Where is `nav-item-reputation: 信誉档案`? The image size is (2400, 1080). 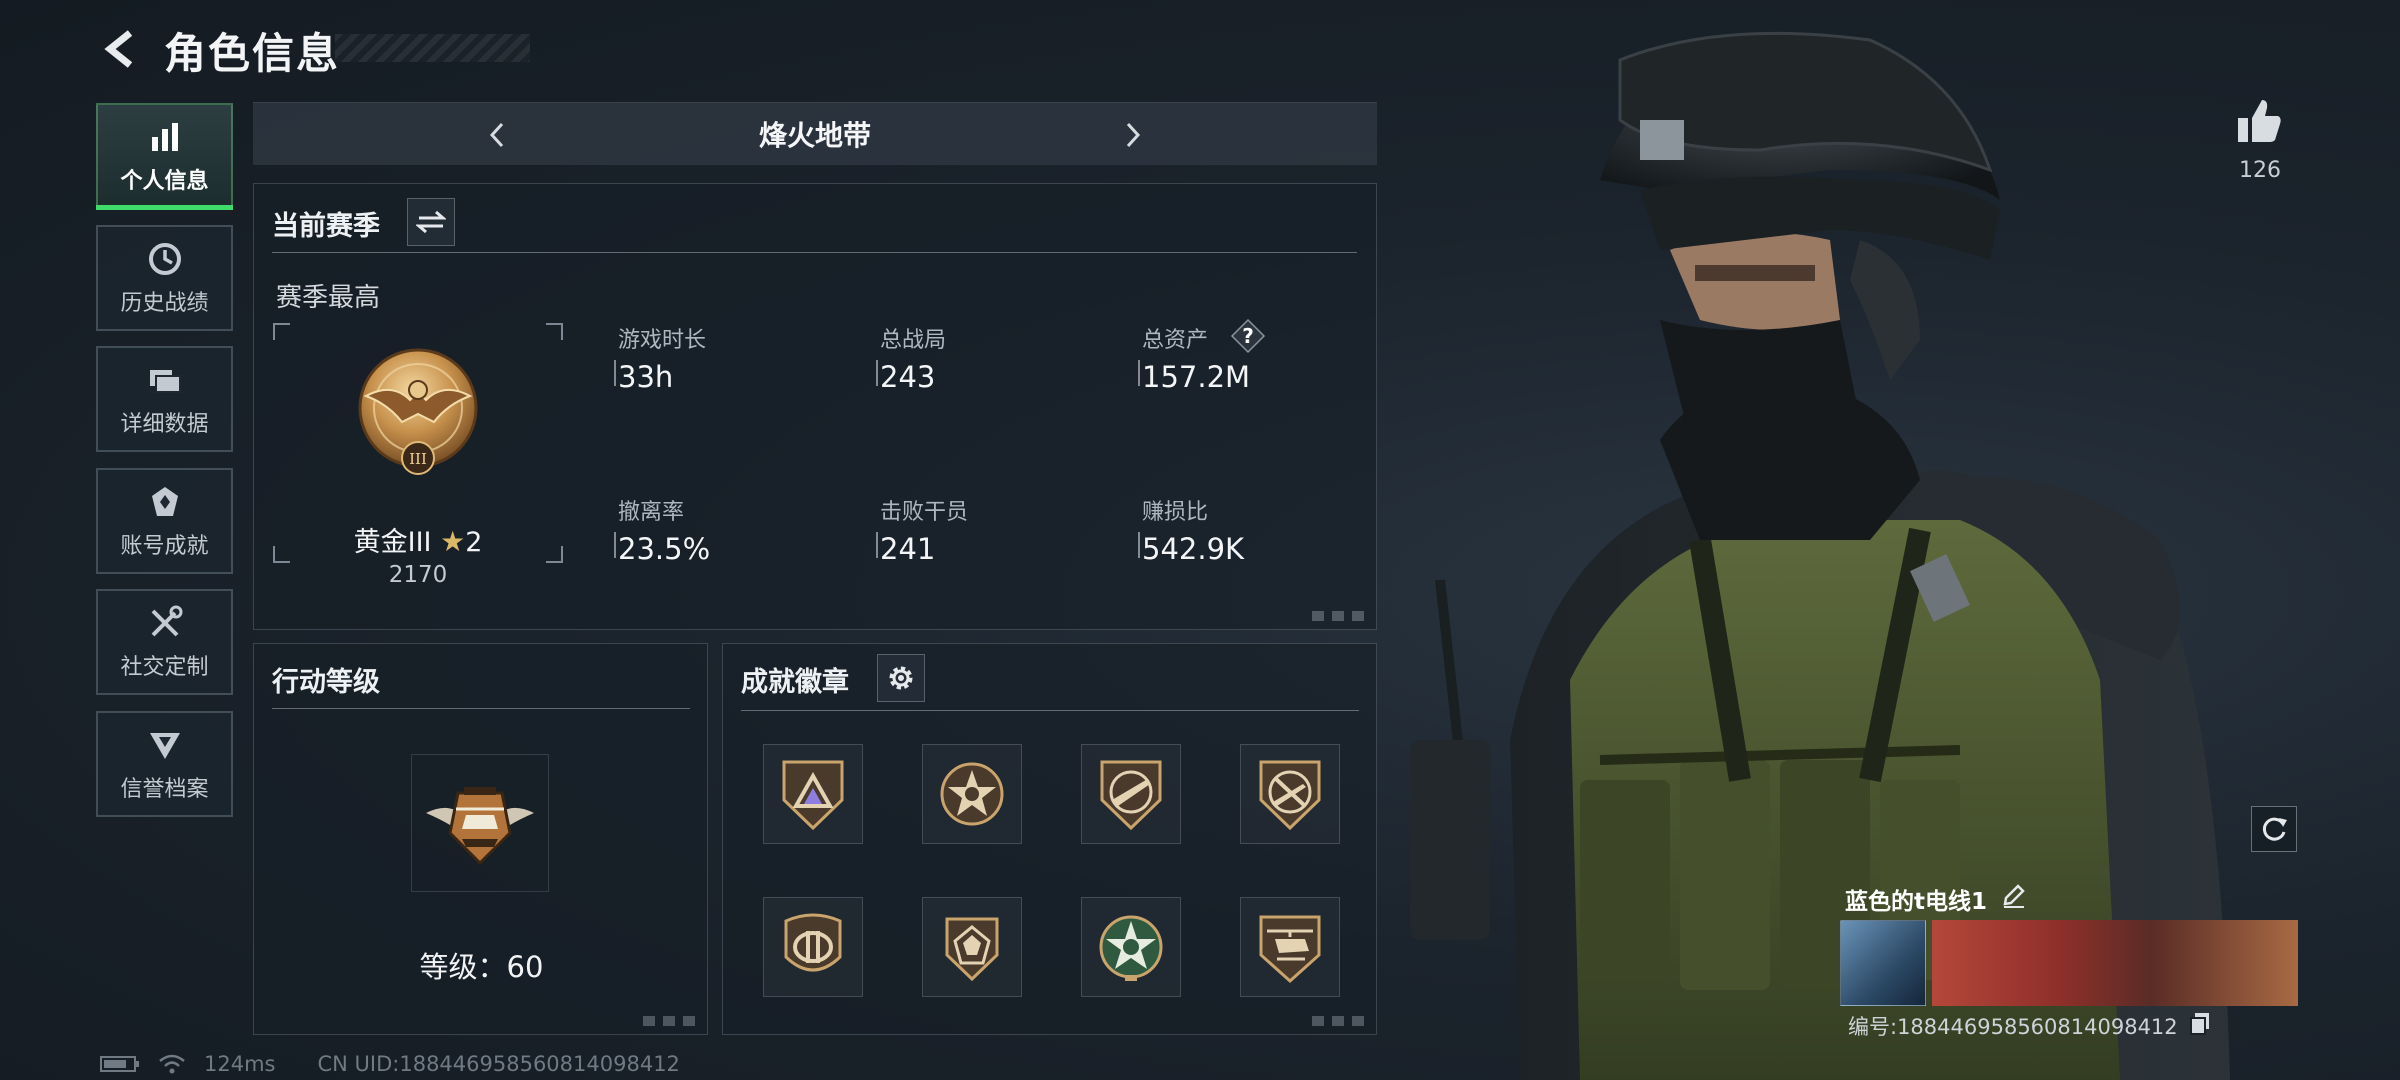
nav-item-reputation: 信誉档案 is located at coordinates (164, 764).